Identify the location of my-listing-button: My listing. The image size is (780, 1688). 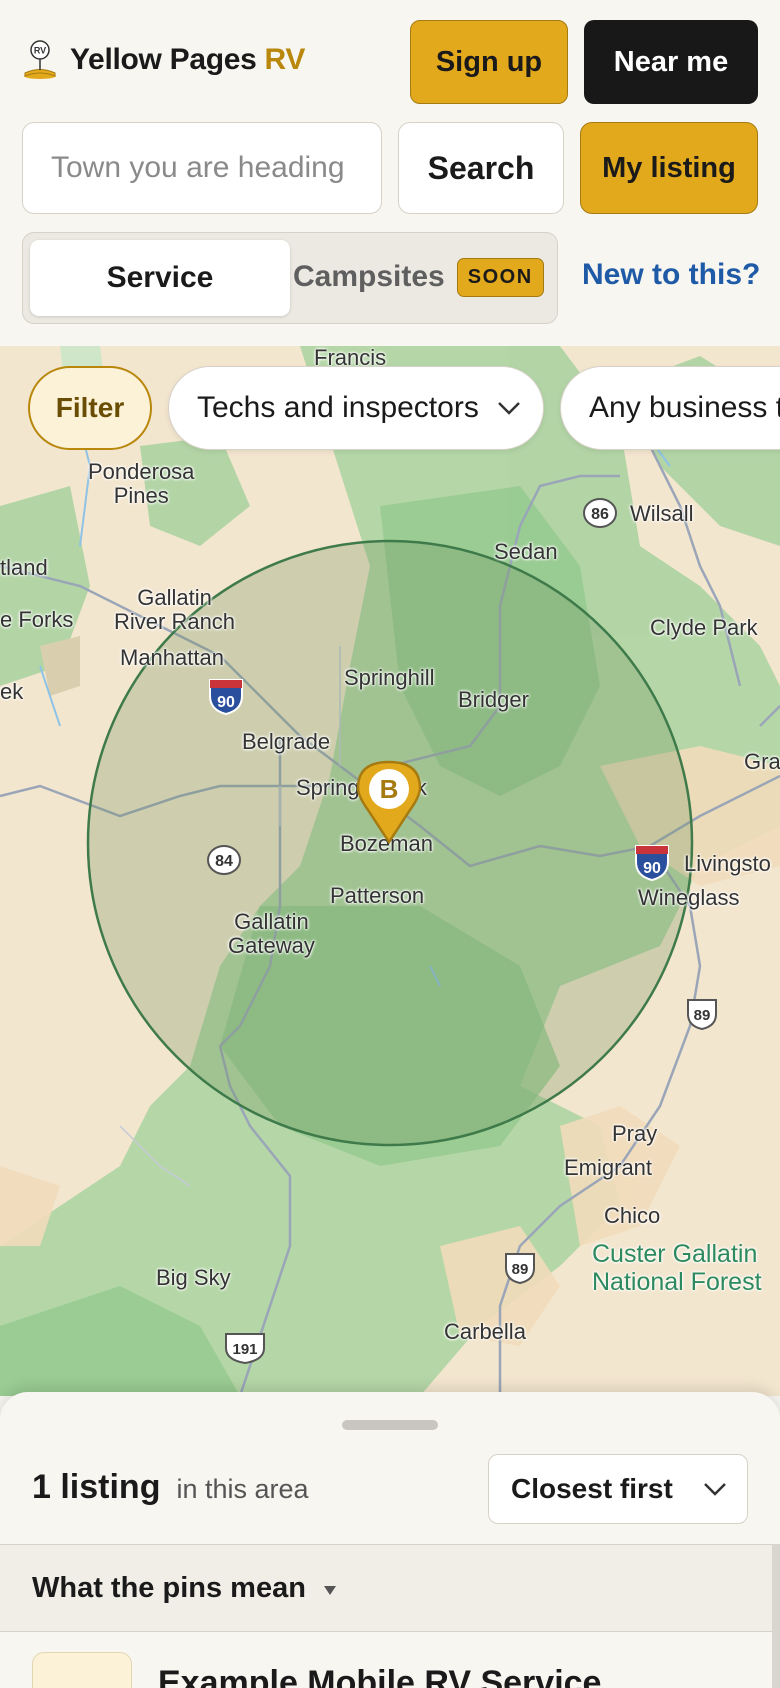
(669, 168).